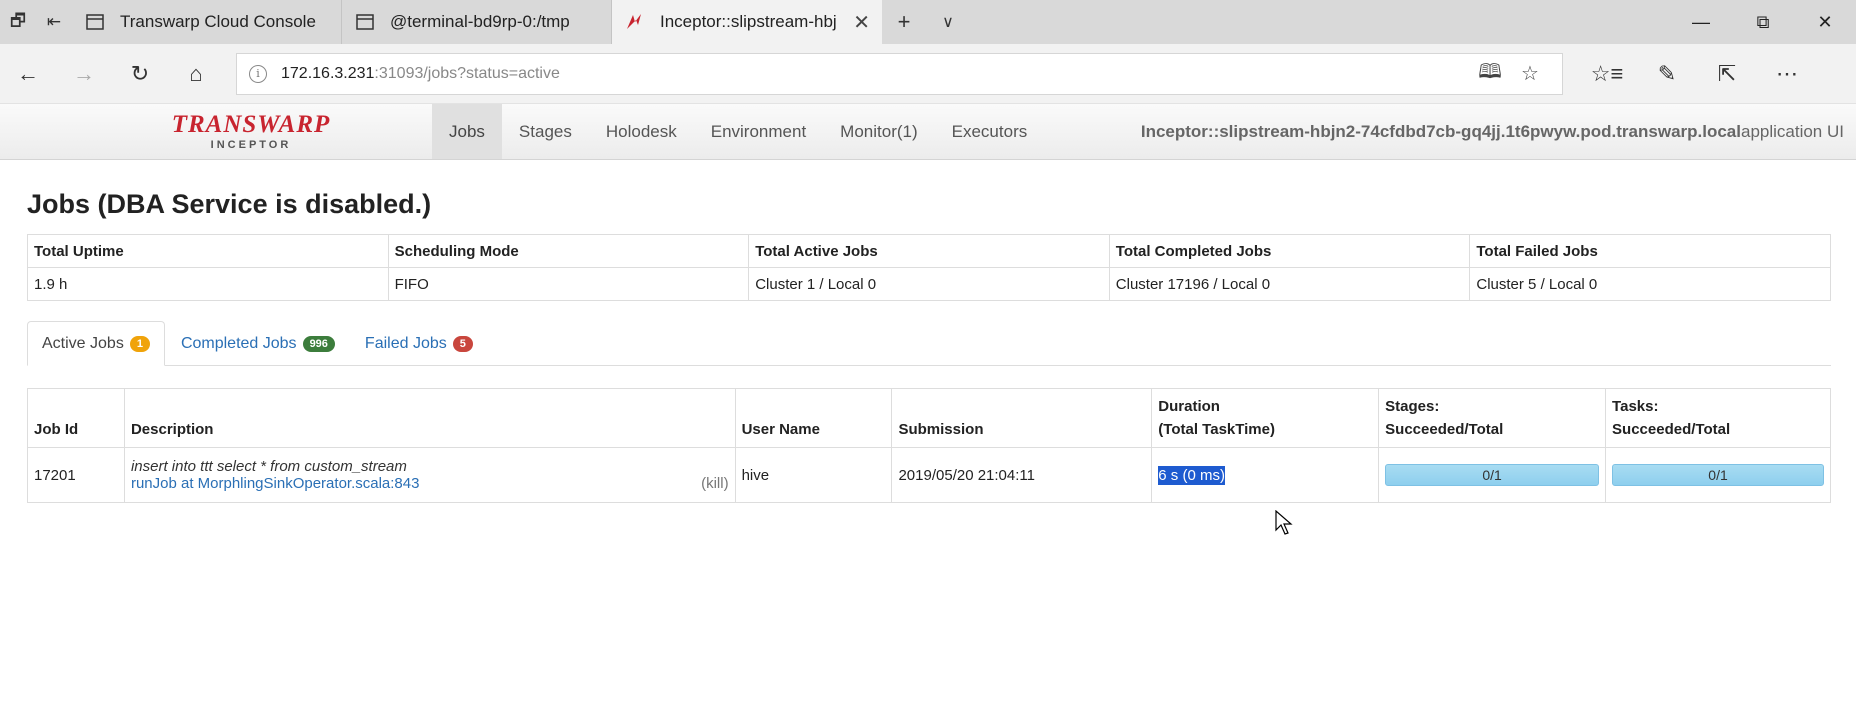 The image size is (1856, 717). I want to click on more-icon: ⋯, so click(1787, 74).